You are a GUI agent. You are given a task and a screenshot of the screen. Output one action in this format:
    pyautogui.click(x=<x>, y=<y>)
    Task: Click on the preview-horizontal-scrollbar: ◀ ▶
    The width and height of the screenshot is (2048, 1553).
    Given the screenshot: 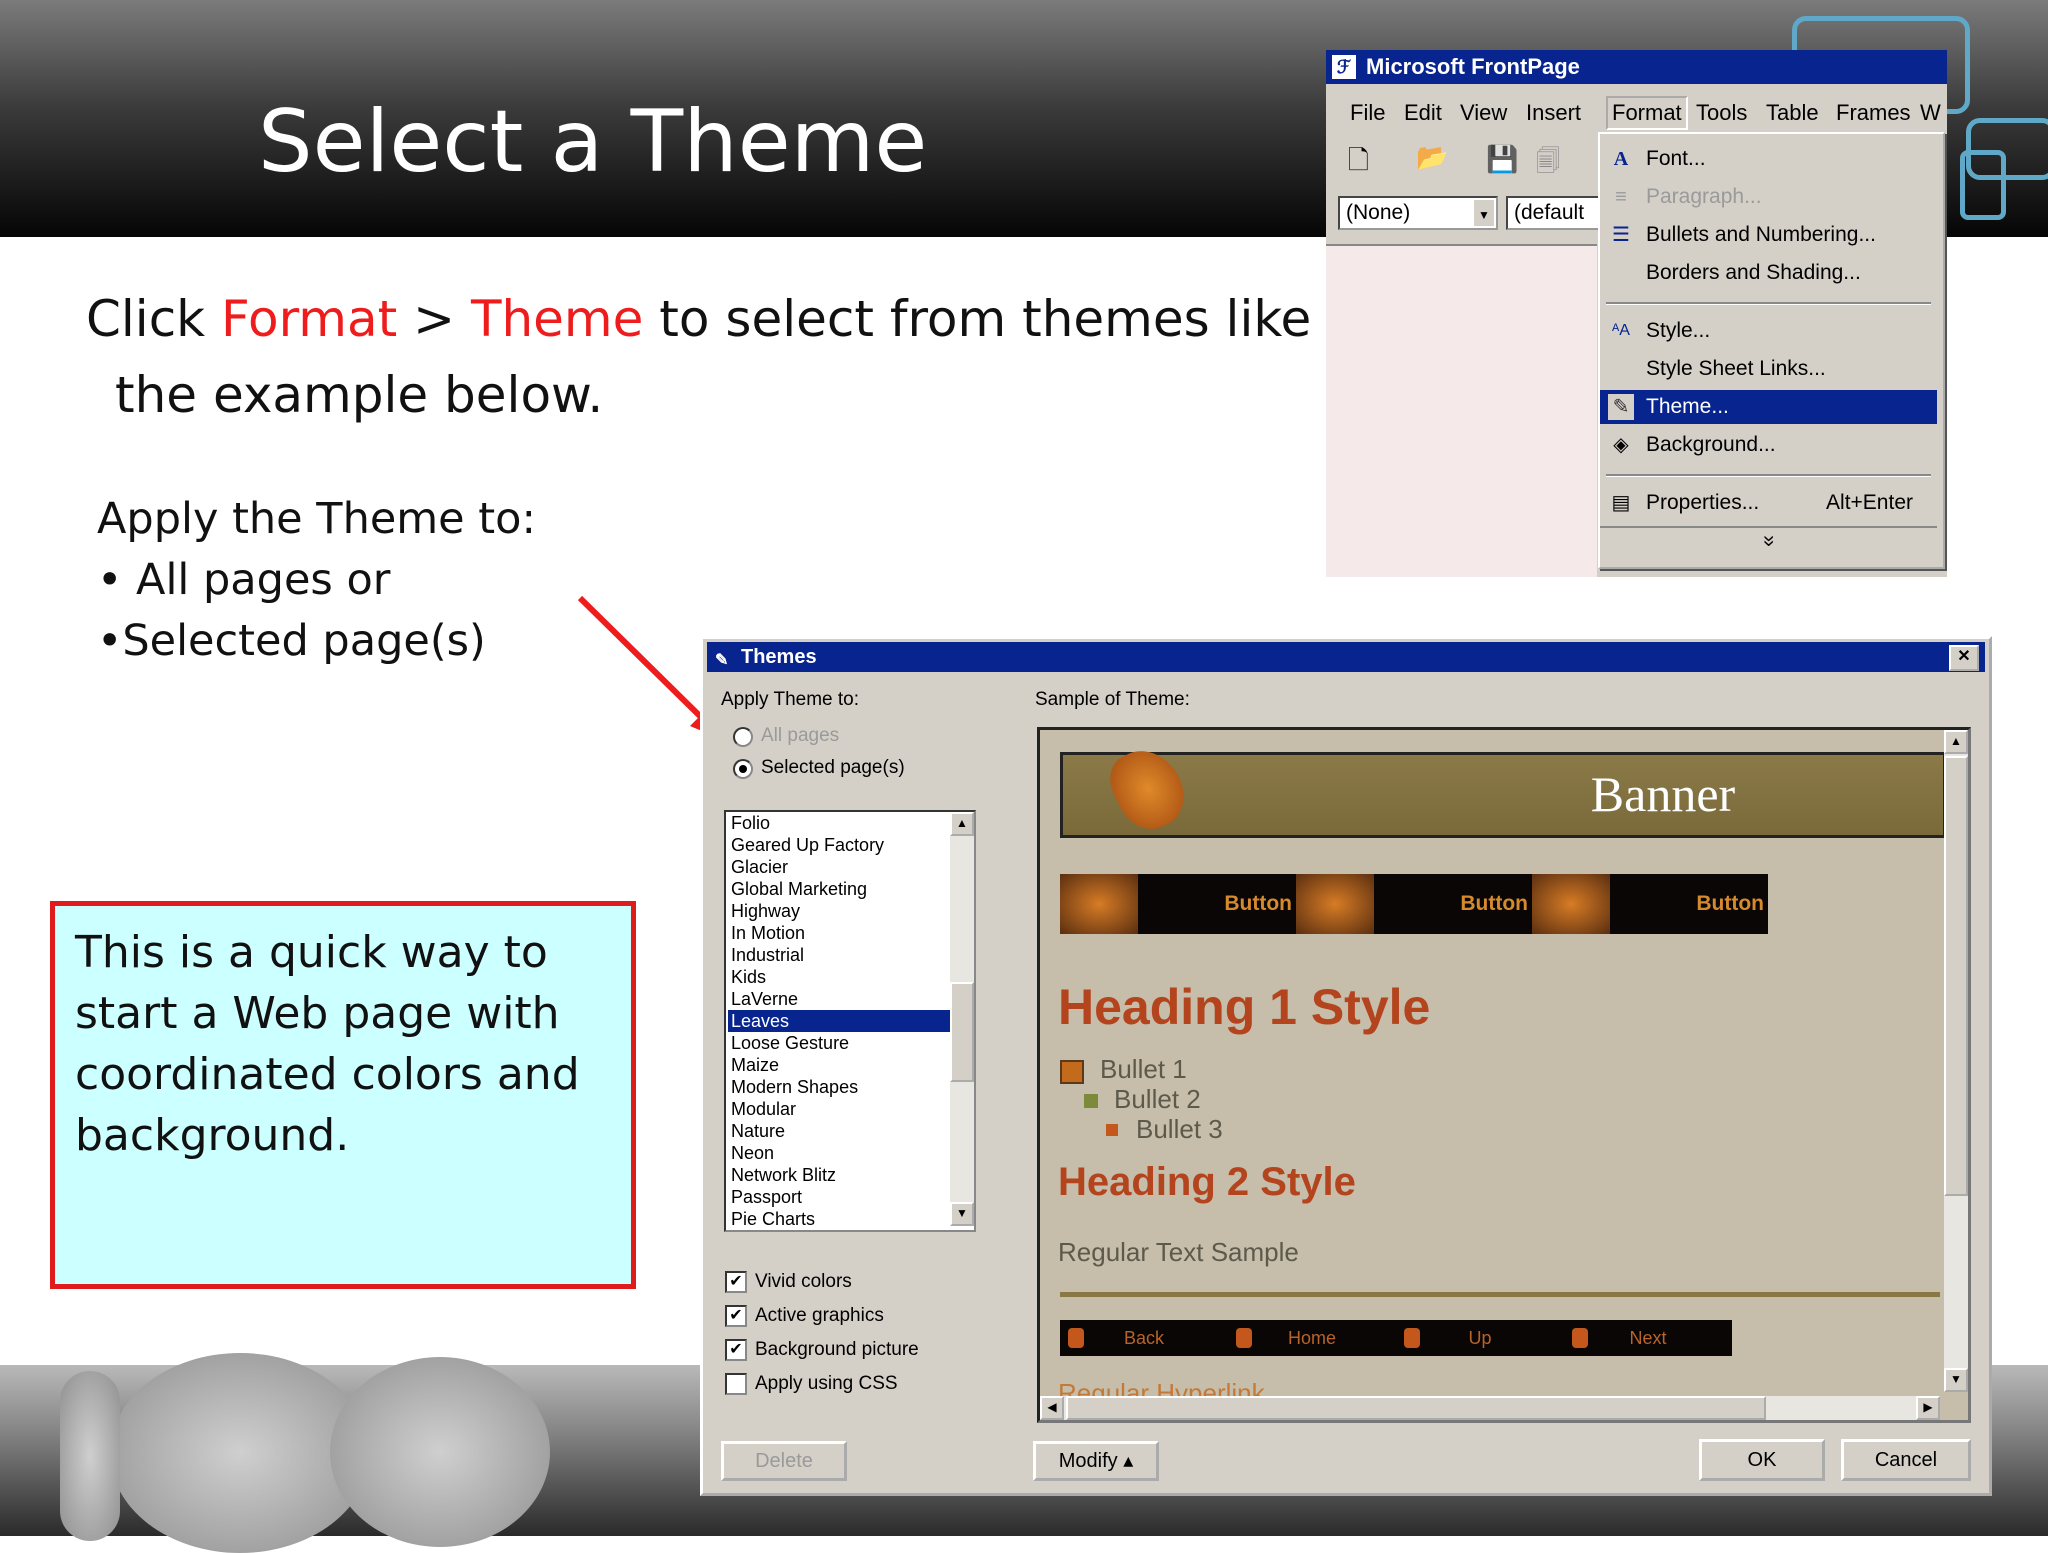 What is the action you would take?
    pyautogui.click(x=1490, y=1408)
    